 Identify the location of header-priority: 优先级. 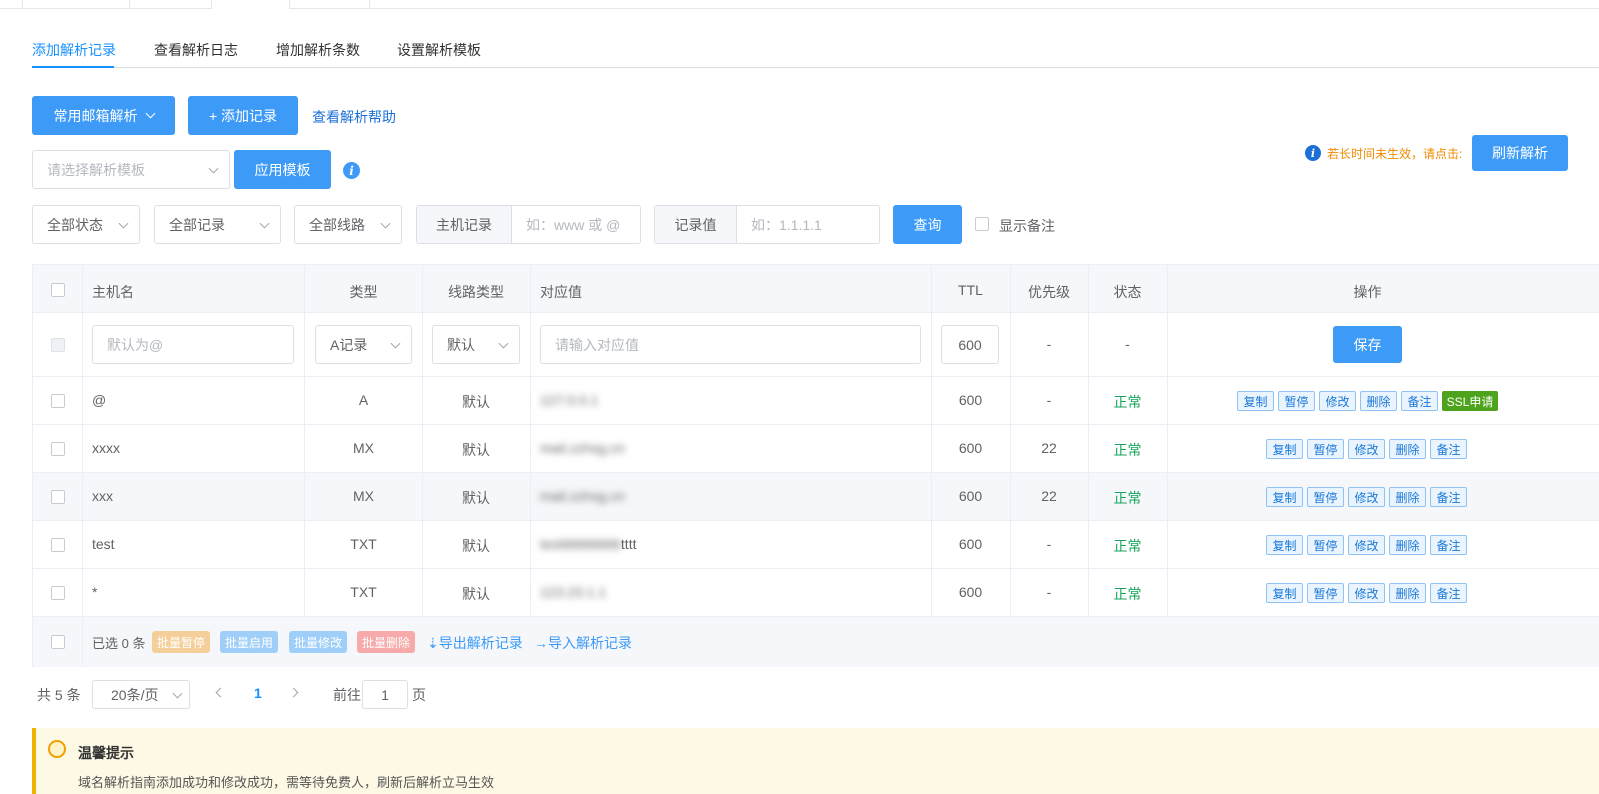
(1049, 292).